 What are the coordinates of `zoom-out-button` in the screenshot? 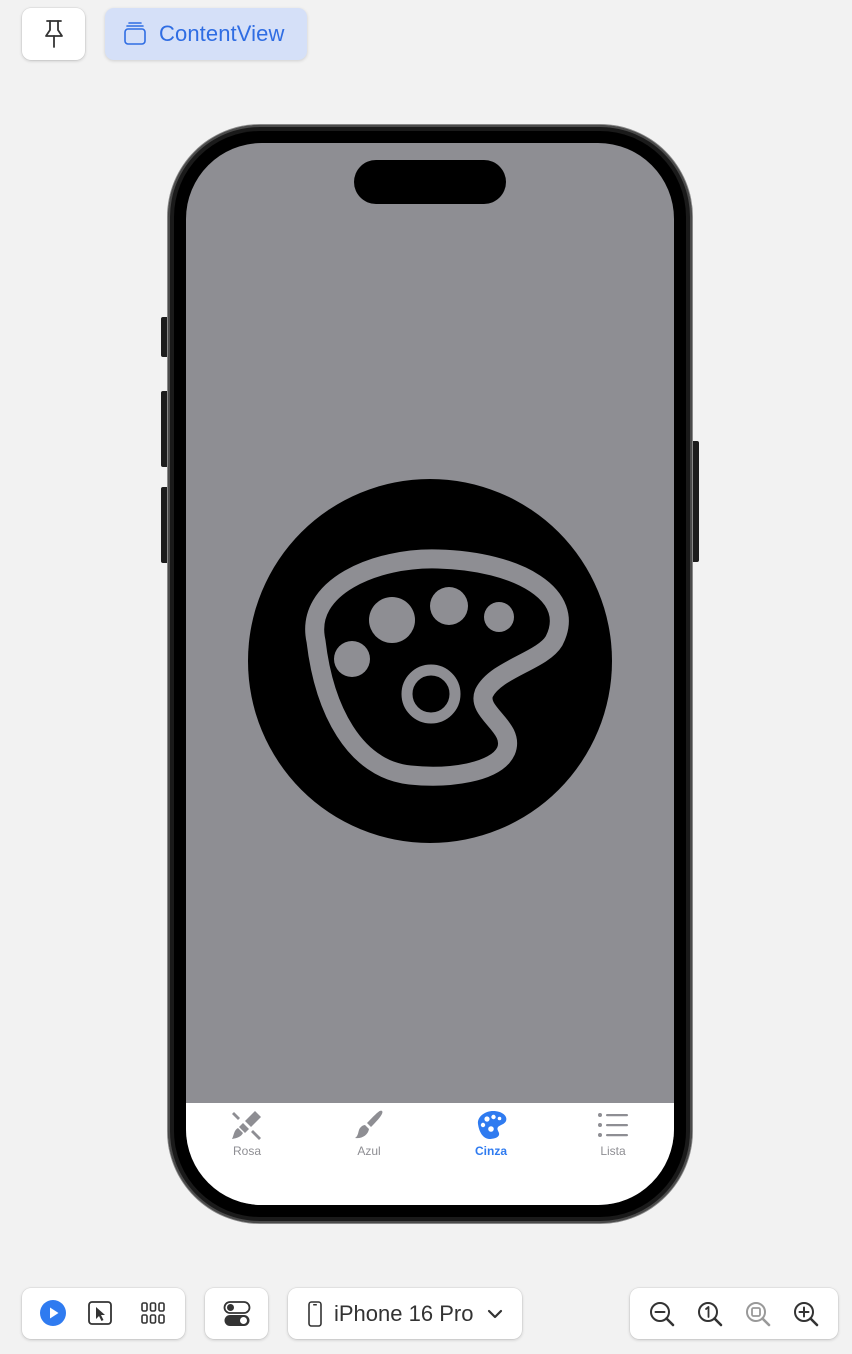 It's located at (662, 1314).